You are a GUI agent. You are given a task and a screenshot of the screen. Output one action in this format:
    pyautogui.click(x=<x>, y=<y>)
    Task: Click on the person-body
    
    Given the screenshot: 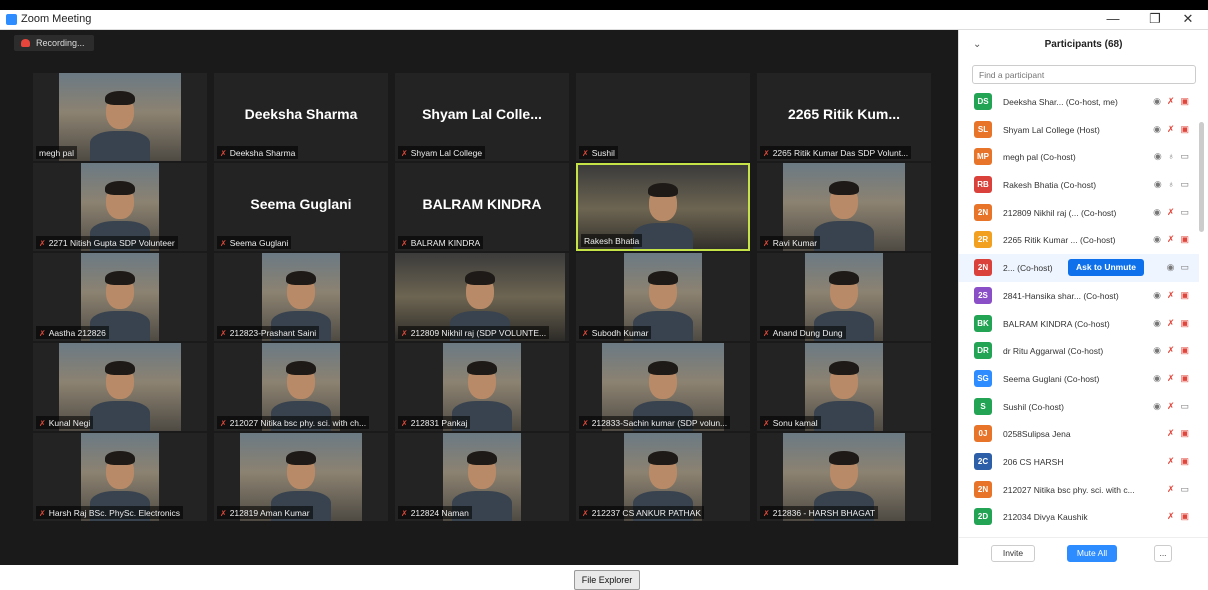 What is the action you would take?
    pyautogui.click(x=120, y=146)
    